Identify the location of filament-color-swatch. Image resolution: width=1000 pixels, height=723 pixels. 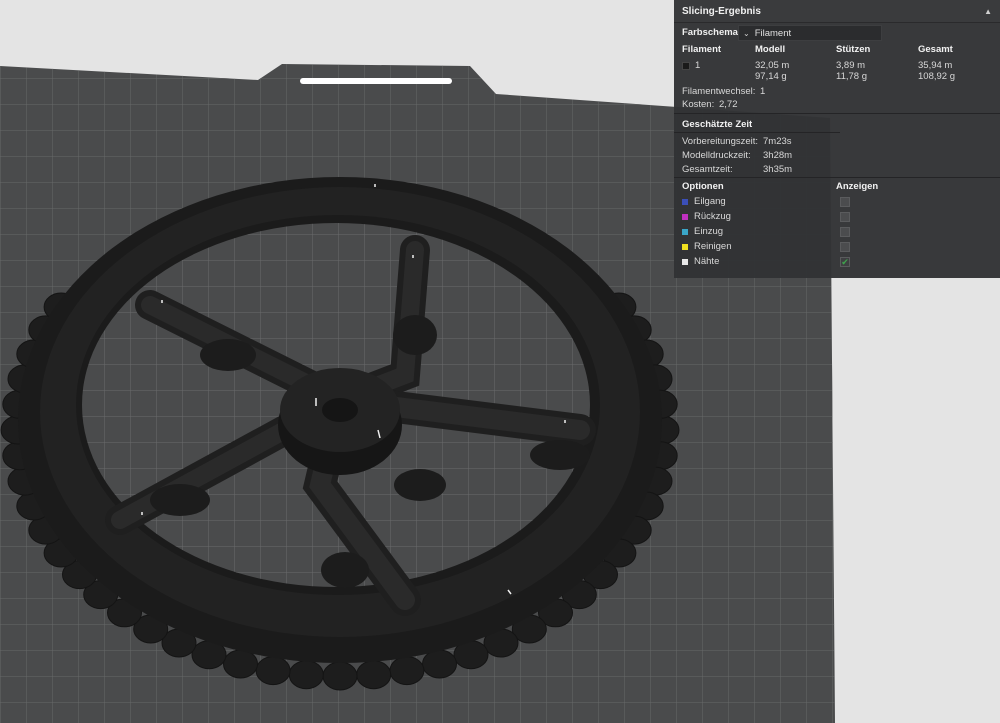
(686, 66).